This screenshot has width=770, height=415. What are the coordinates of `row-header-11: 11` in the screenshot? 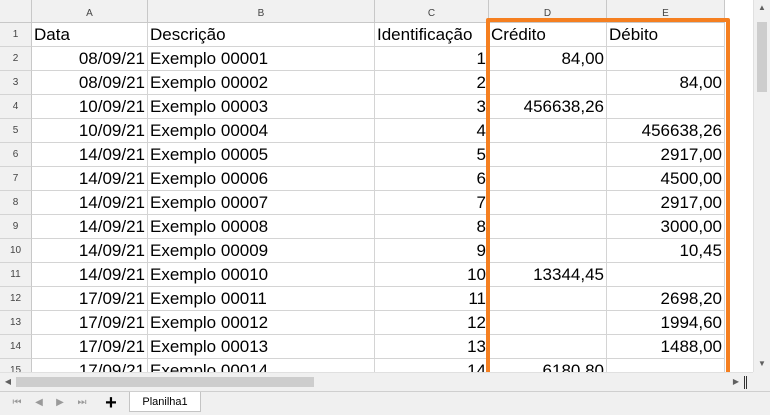 It's located at (16, 275).